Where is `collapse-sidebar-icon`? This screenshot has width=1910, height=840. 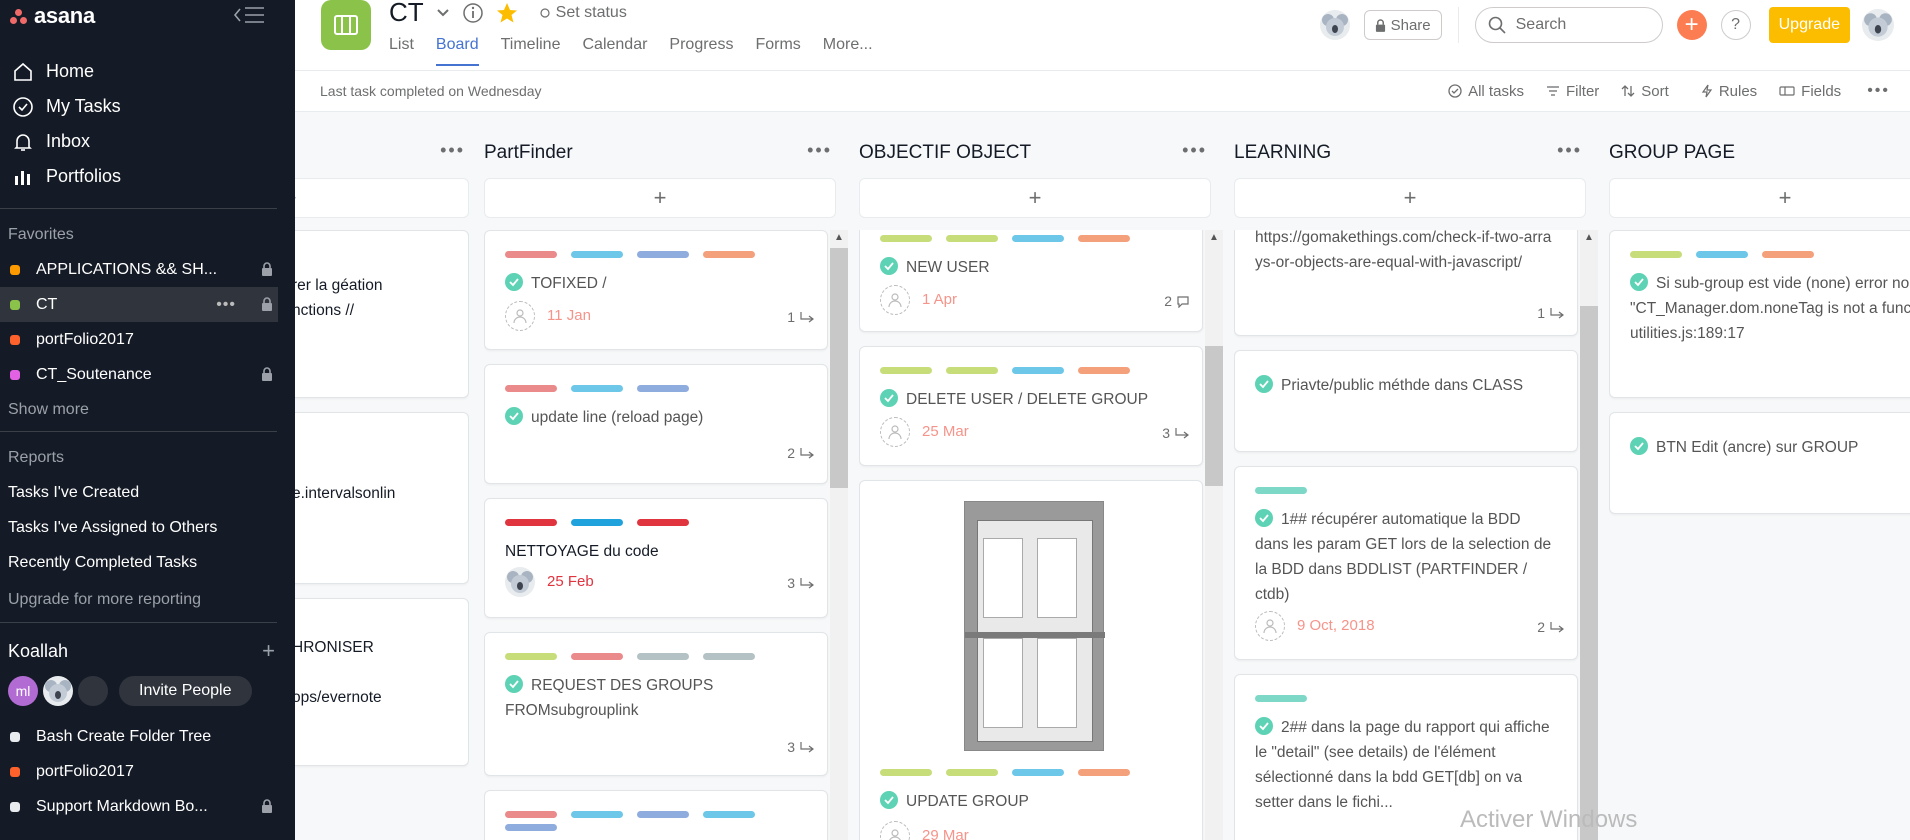 collapse-sidebar-icon is located at coordinates (249, 15).